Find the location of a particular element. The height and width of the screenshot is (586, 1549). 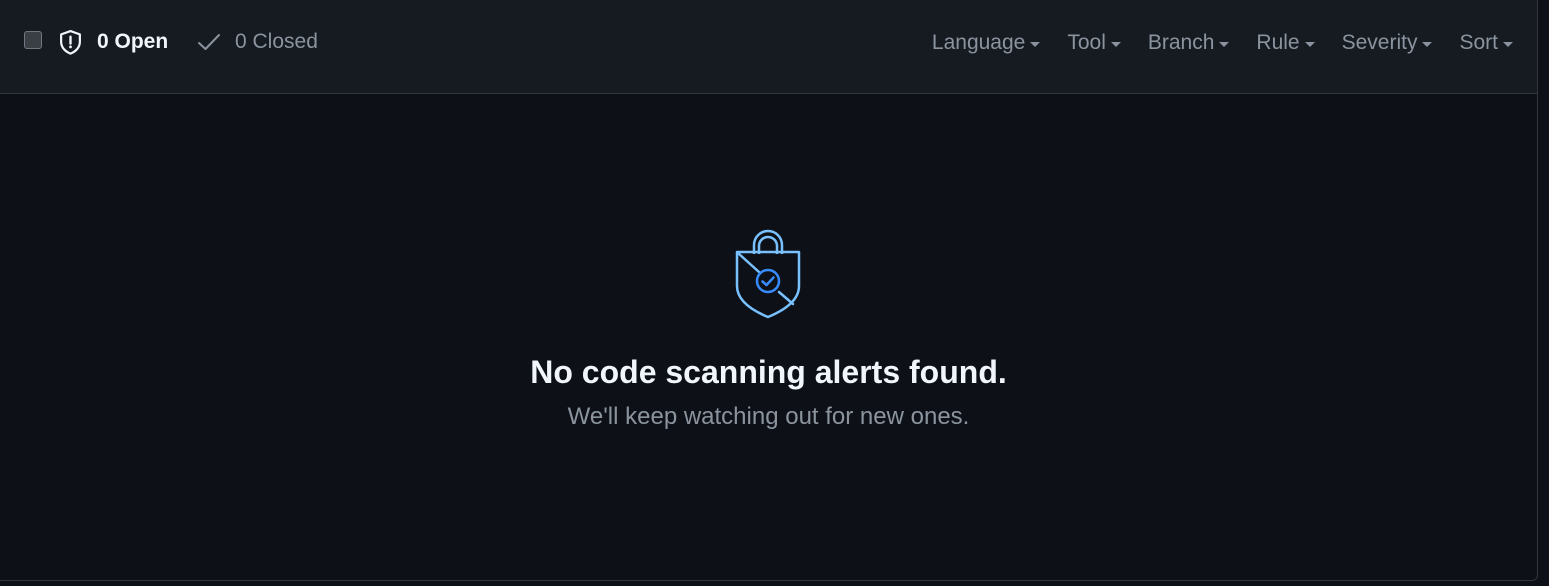

empty-state-subtitle: We'll keep watching out for new ones. is located at coordinates (768, 416).